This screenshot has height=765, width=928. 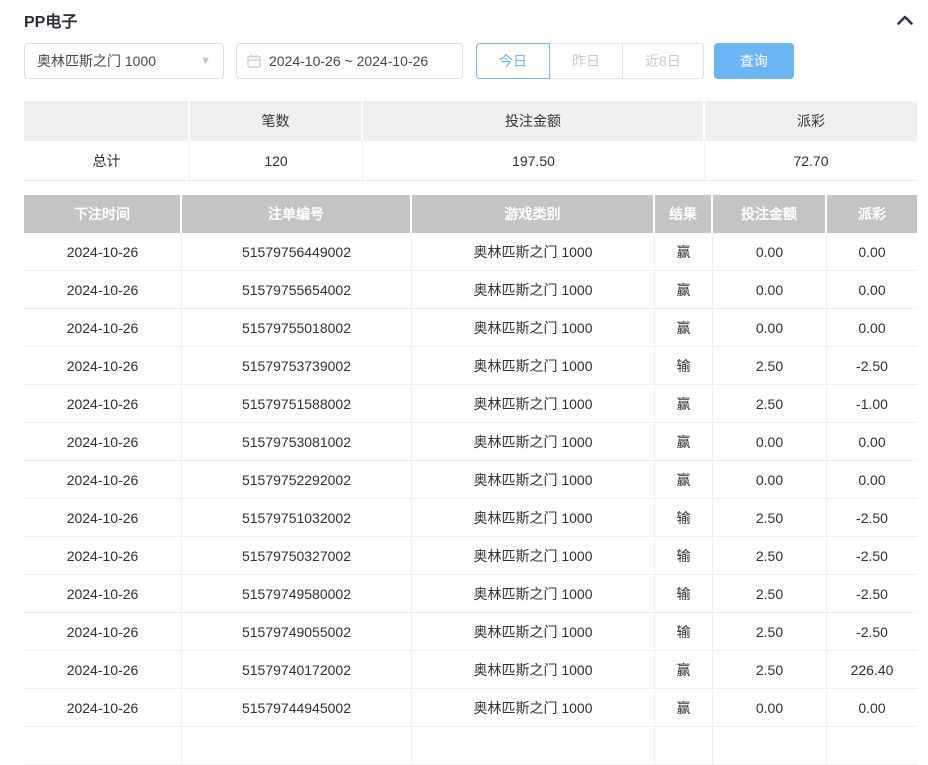 I want to click on cell-bet-id: 51579755654002, so click(x=297, y=289).